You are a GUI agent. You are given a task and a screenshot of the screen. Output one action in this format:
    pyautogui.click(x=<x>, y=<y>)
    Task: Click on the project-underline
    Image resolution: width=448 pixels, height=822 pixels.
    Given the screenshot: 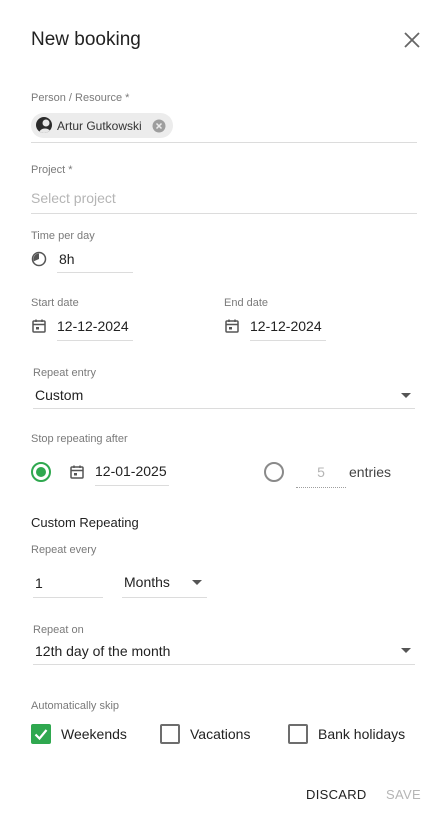 What is the action you would take?
    pyautogui.click(x=224, y=213)
    